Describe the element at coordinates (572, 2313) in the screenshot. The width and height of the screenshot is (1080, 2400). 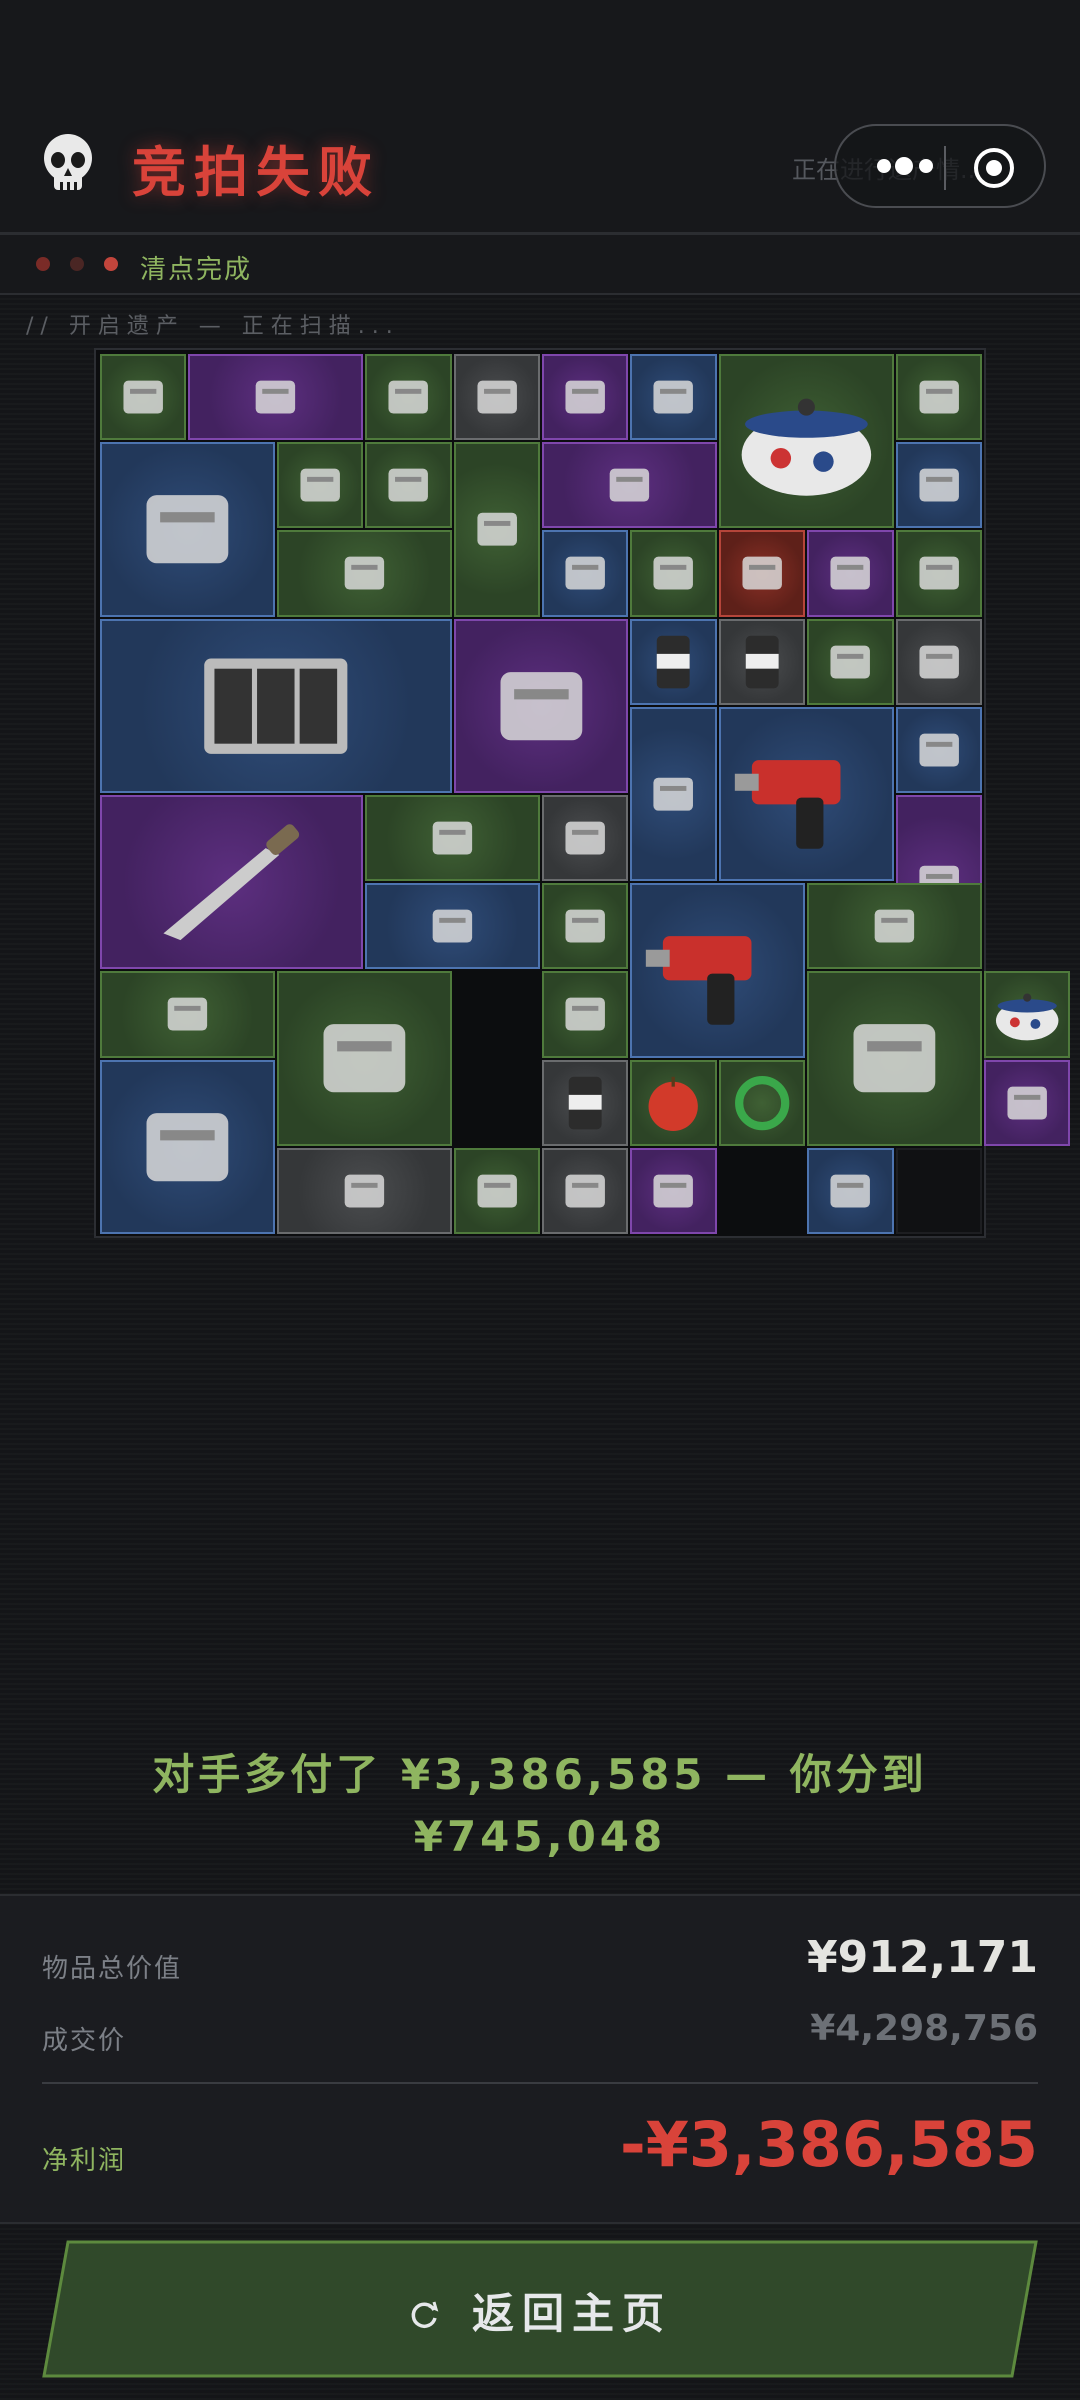
I see `return-home-label: 返回主页` at that location.